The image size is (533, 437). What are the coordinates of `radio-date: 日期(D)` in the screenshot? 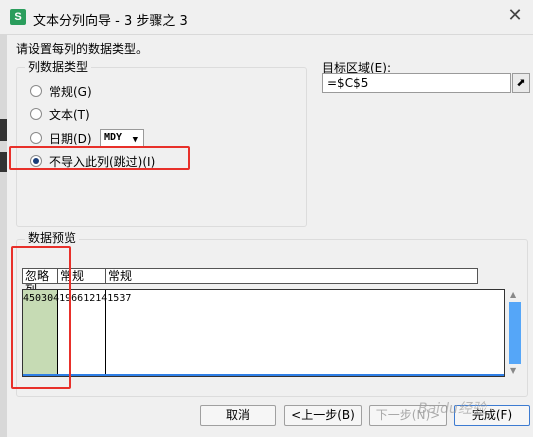 It's located at (61, 138).